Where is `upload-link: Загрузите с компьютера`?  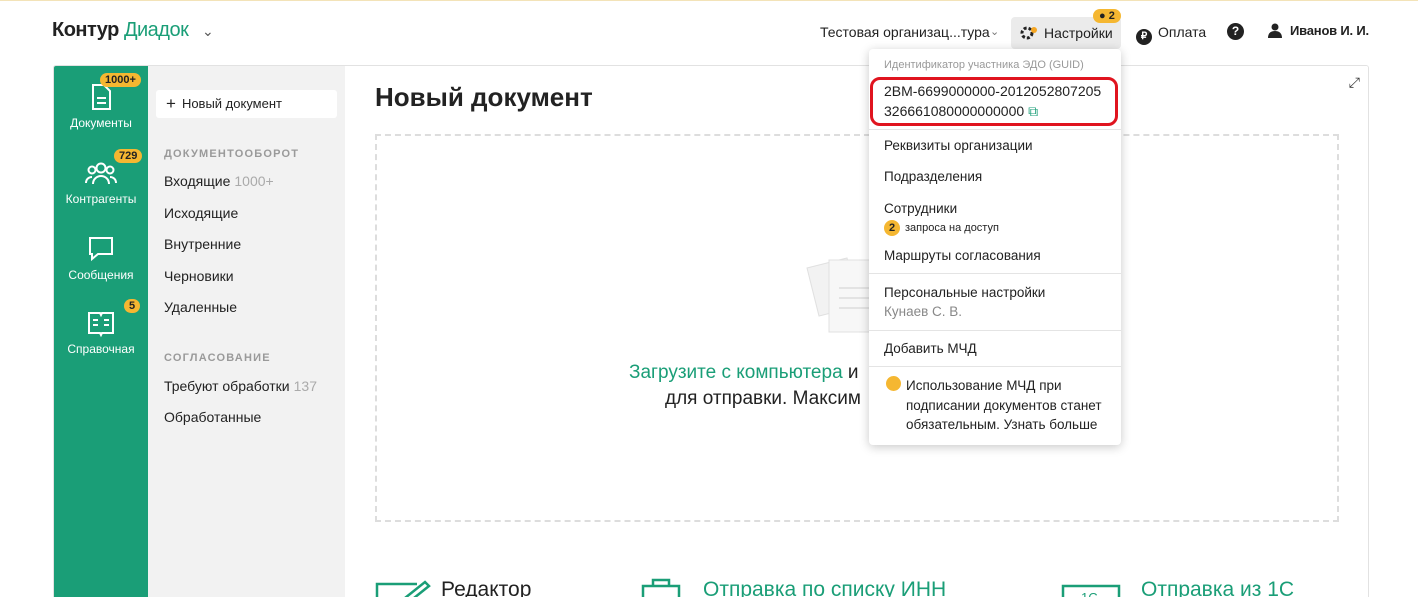 upload-link: Загрузите с компьютера is located at coordinates (736, 372).